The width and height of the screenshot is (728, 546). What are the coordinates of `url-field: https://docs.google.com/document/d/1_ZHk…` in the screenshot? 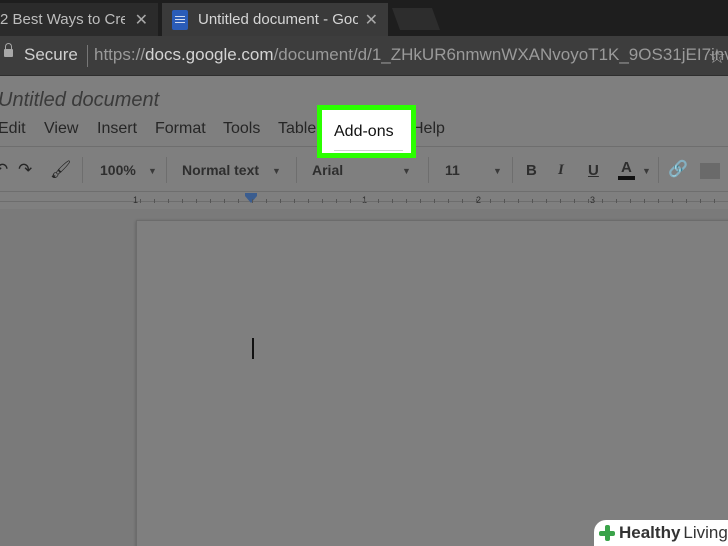 It's located at (411, 55).